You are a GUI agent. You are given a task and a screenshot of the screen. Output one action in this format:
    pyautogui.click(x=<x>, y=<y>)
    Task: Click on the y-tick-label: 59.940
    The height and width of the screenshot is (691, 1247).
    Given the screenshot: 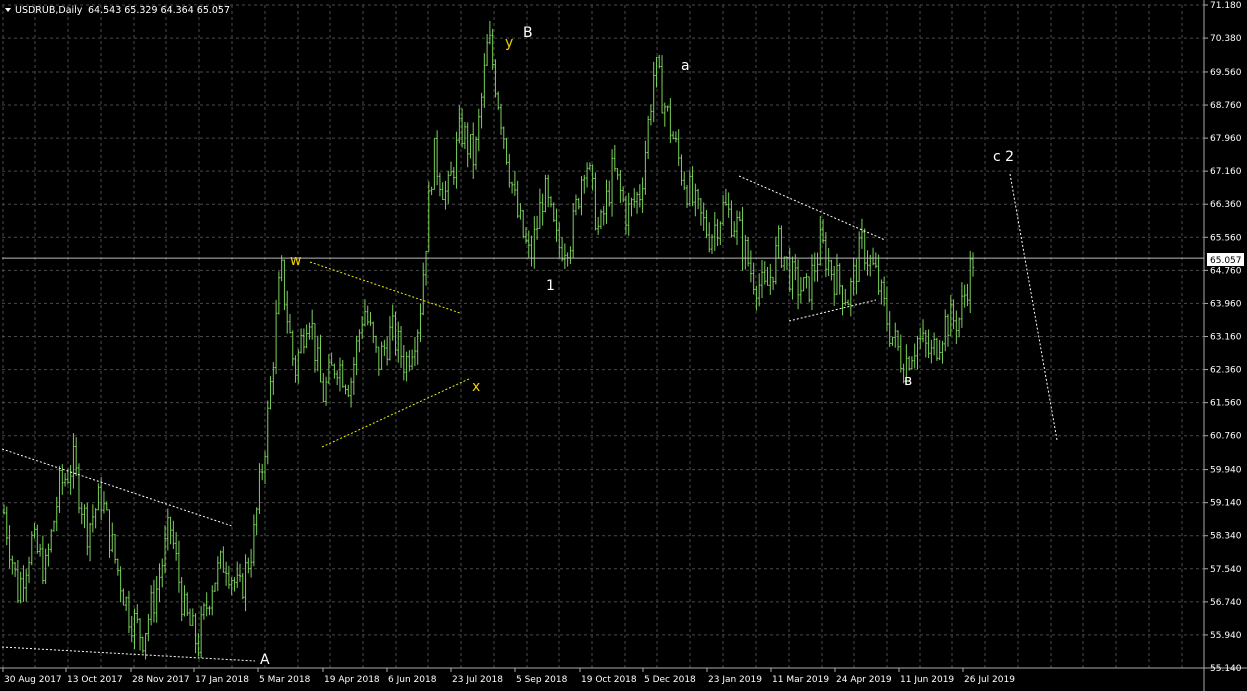 What is the action you would take?
    pyautogui.click(x=1226, y=471)
    